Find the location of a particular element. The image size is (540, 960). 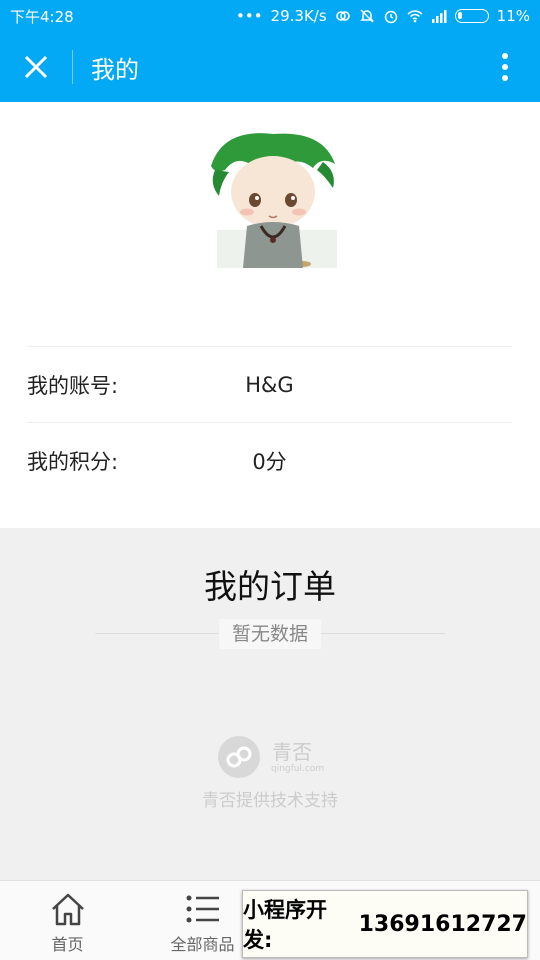

more-vertical-icon is located at coordinates (505, 67).